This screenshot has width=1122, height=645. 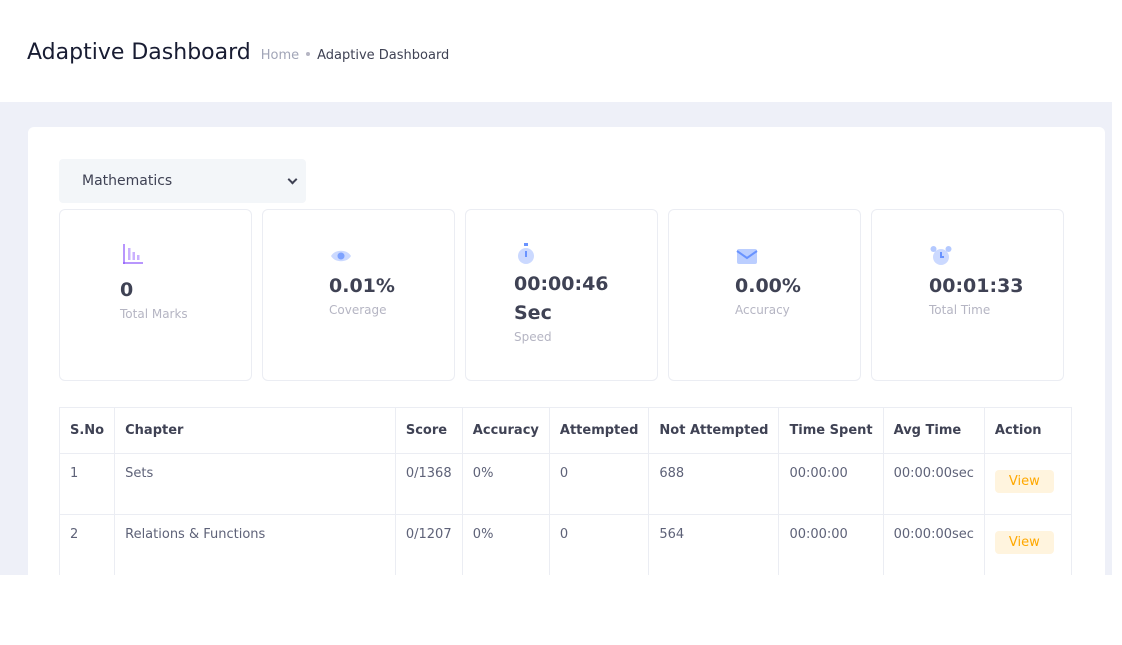 I want to click on stat-card-accuracy: 0.00% Accuracy, so click(x=764, y=295).